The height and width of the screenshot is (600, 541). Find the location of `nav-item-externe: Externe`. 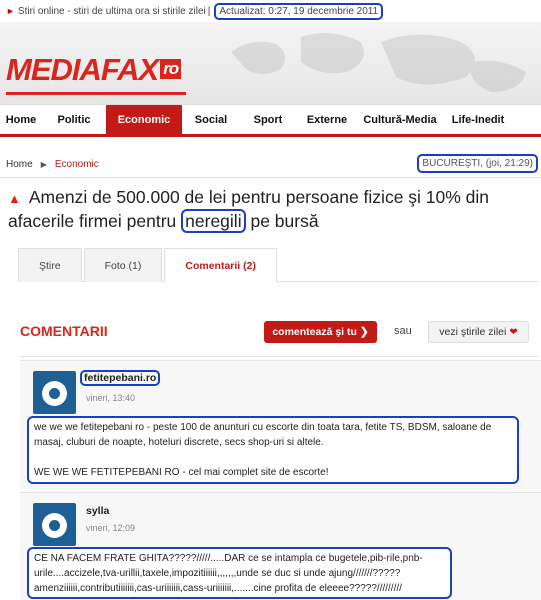

nav-item-externe: Externe is located at coordinates (327, 120).